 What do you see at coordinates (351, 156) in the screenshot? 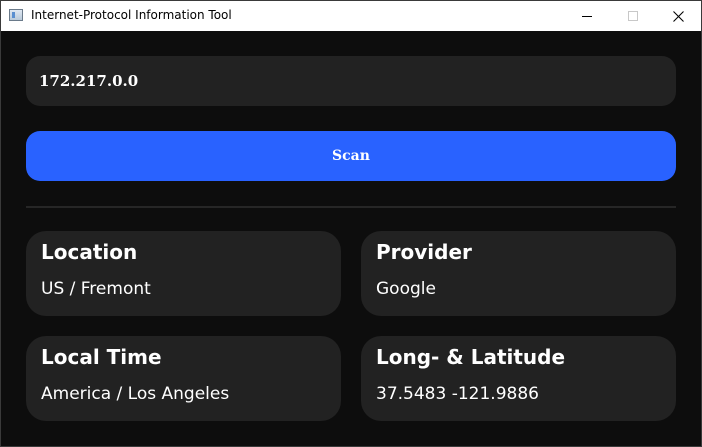
I see `scan-button: Scan` at bounding box center [351, 156].